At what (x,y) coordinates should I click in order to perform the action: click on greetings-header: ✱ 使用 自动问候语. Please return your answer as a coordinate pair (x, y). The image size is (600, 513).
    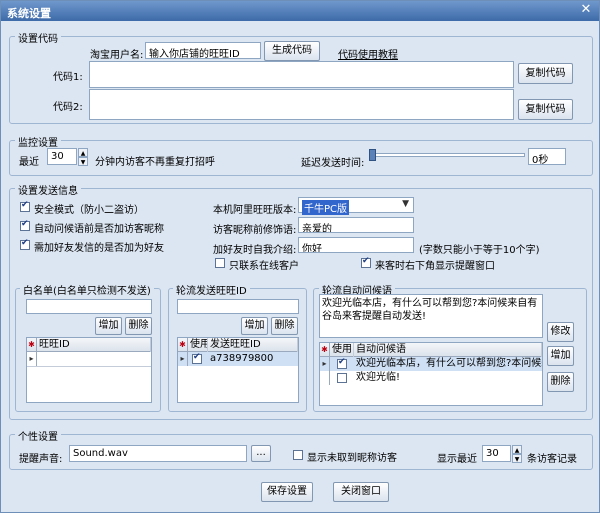
    Looking at the image, I should click on (431, 350).